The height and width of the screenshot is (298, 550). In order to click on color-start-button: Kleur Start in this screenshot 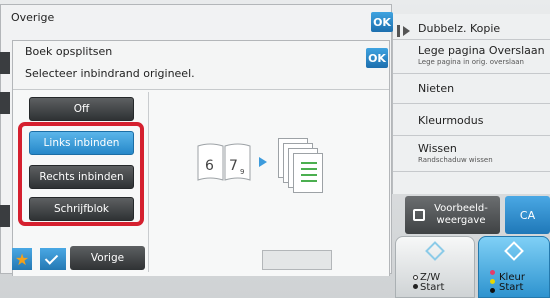, I will do `click(514, 267)`.